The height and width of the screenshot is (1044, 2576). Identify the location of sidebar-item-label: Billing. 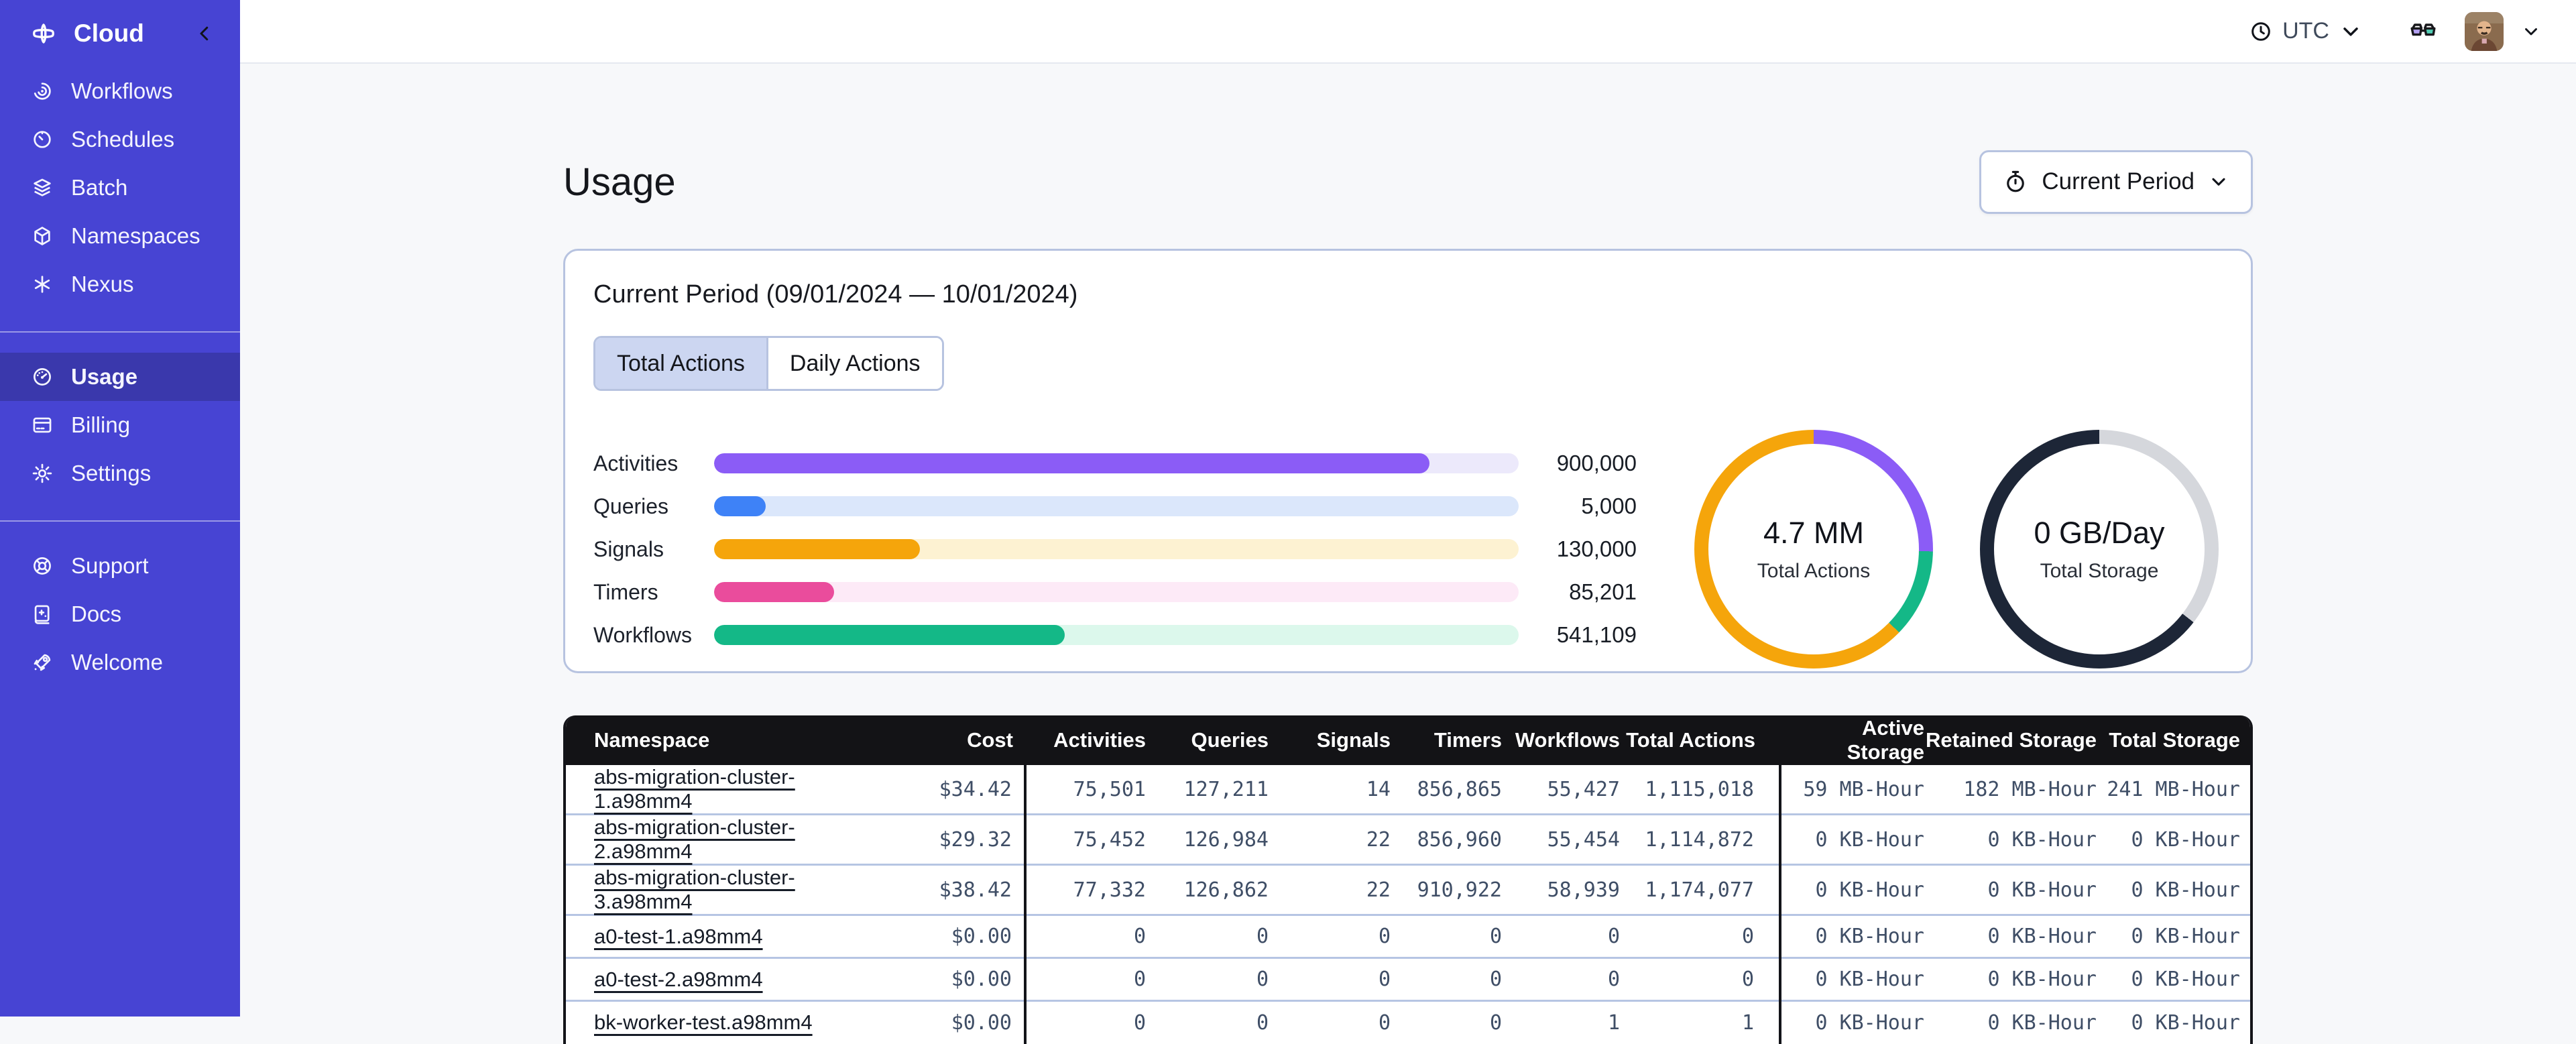
(101, 424).